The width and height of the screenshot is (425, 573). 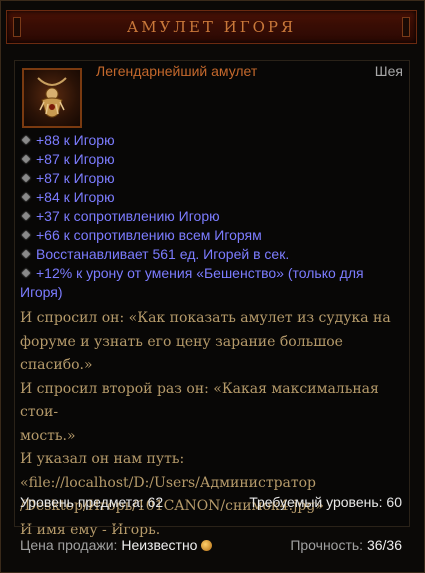 I want to click on durability: Прочность: 36/36, so click(x=346, y=545).